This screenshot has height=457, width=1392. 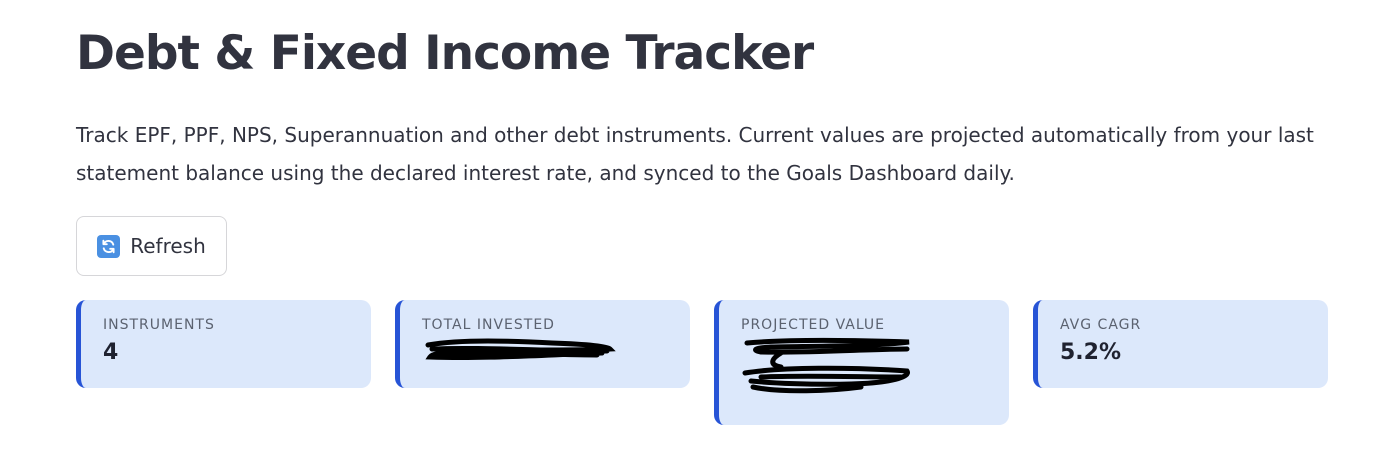 I want to click on refresh-button: Refresh, so click(x=151, y=246).